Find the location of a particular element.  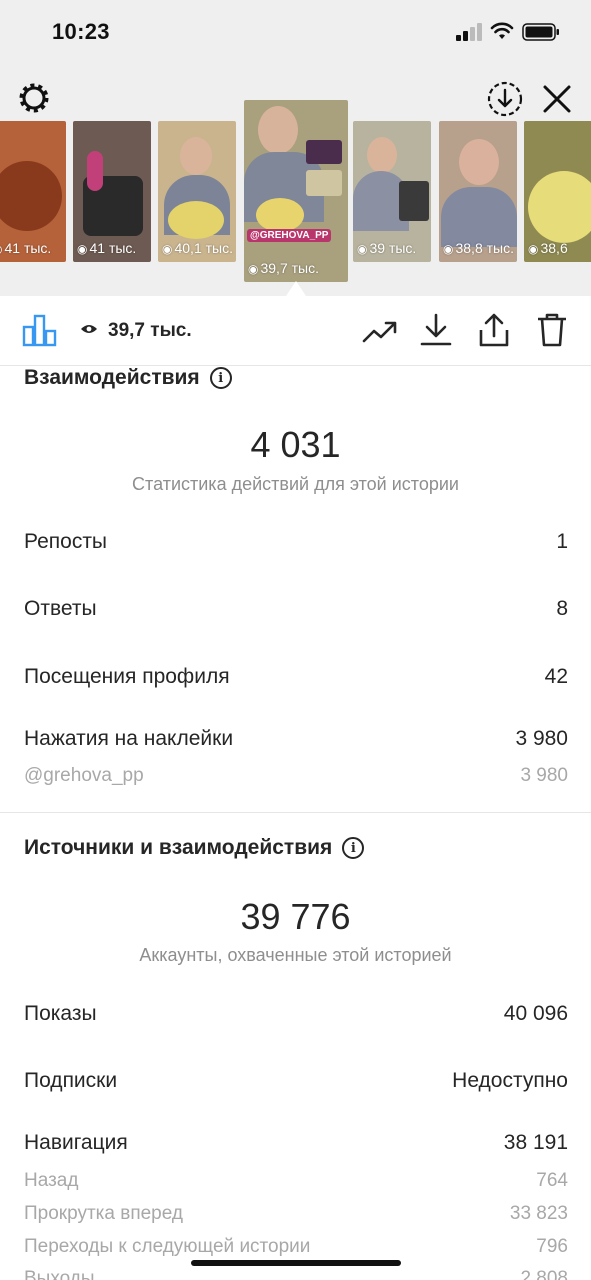

metric-subrow-sticker: @grehova_pp 3 980 is located at coordinates (296, 775).